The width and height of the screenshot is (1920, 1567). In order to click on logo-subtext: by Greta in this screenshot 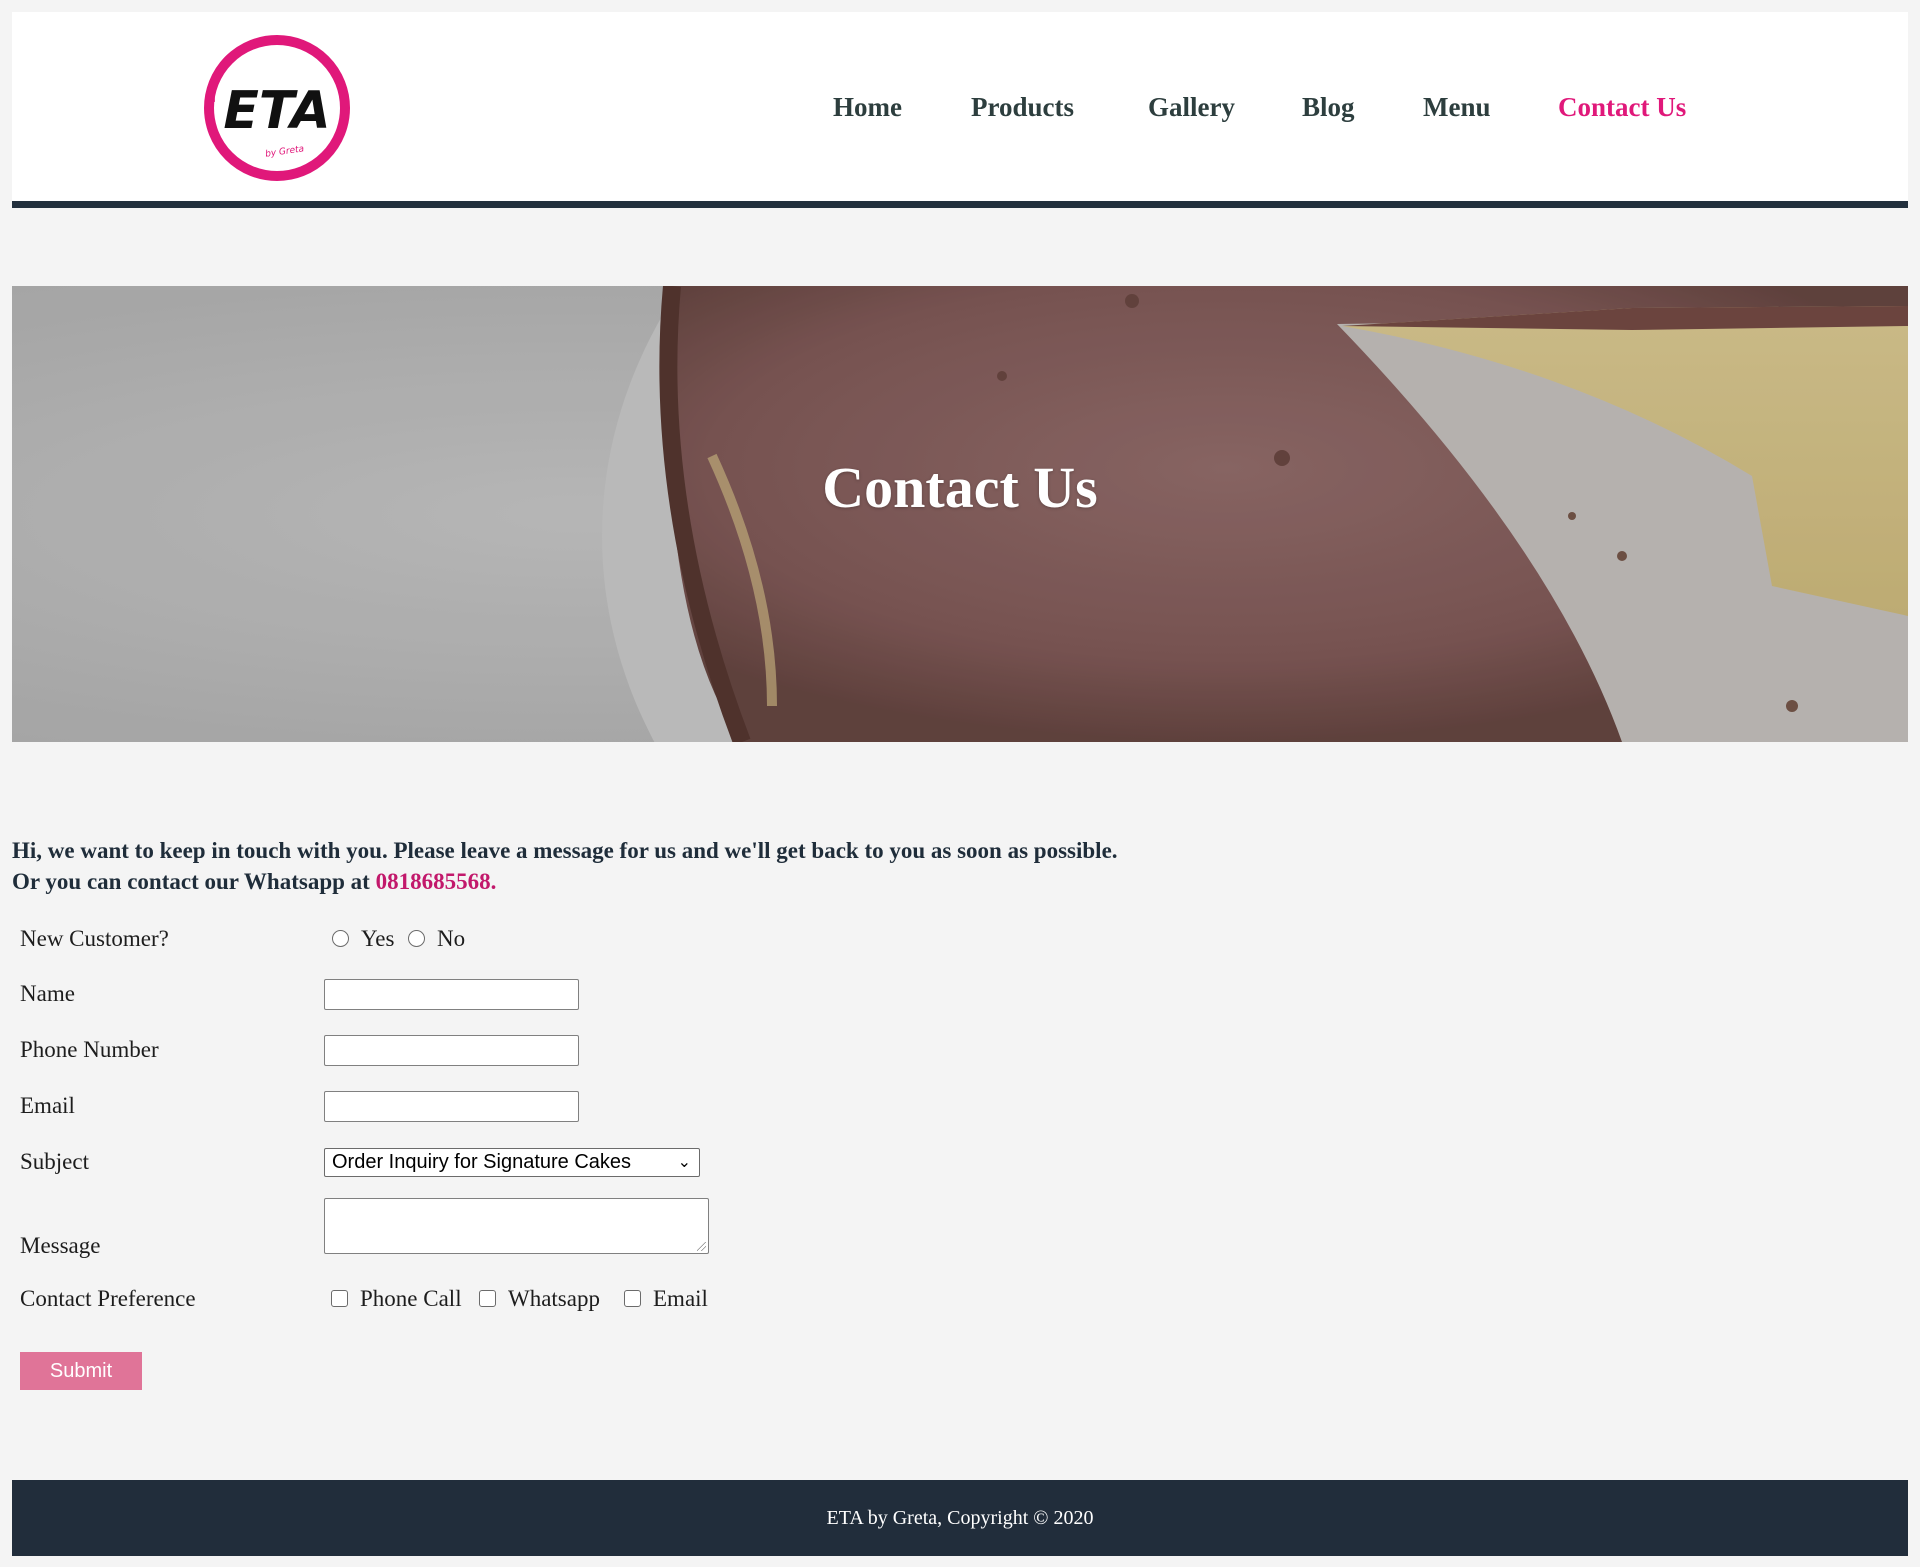, I will do `click(285, 151)`.